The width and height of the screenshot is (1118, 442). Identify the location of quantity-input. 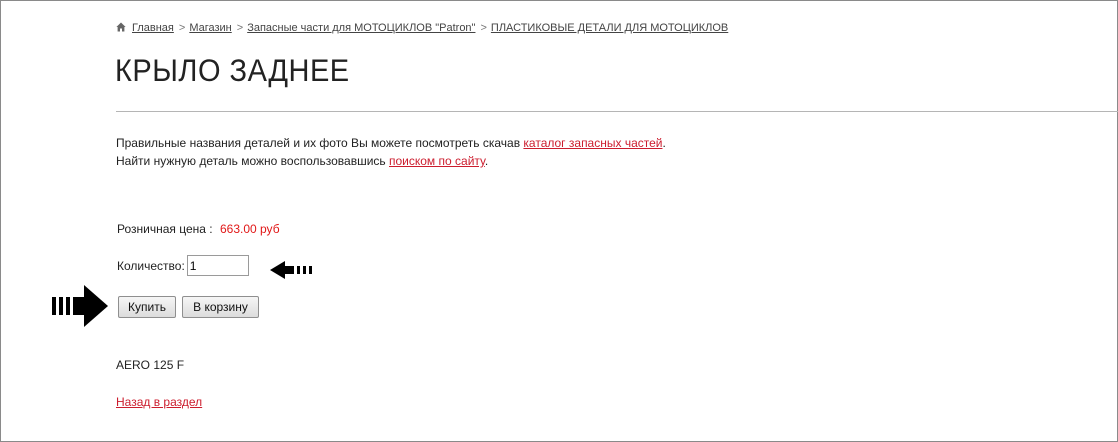
(217, 265).